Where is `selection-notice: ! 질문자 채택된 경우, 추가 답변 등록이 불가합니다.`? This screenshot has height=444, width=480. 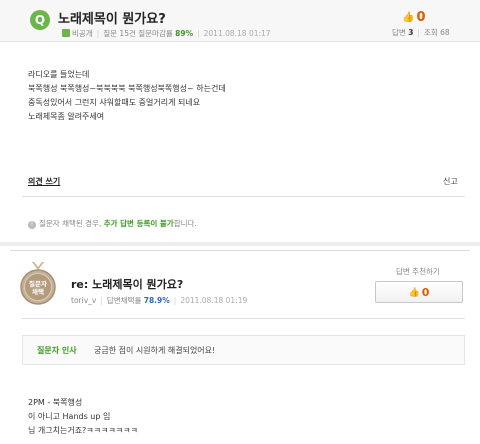
selection-notice: ! 질문자 채택된 경우, 추가 답변 등록이 불가합니다. is located at coordinates (112, 223).